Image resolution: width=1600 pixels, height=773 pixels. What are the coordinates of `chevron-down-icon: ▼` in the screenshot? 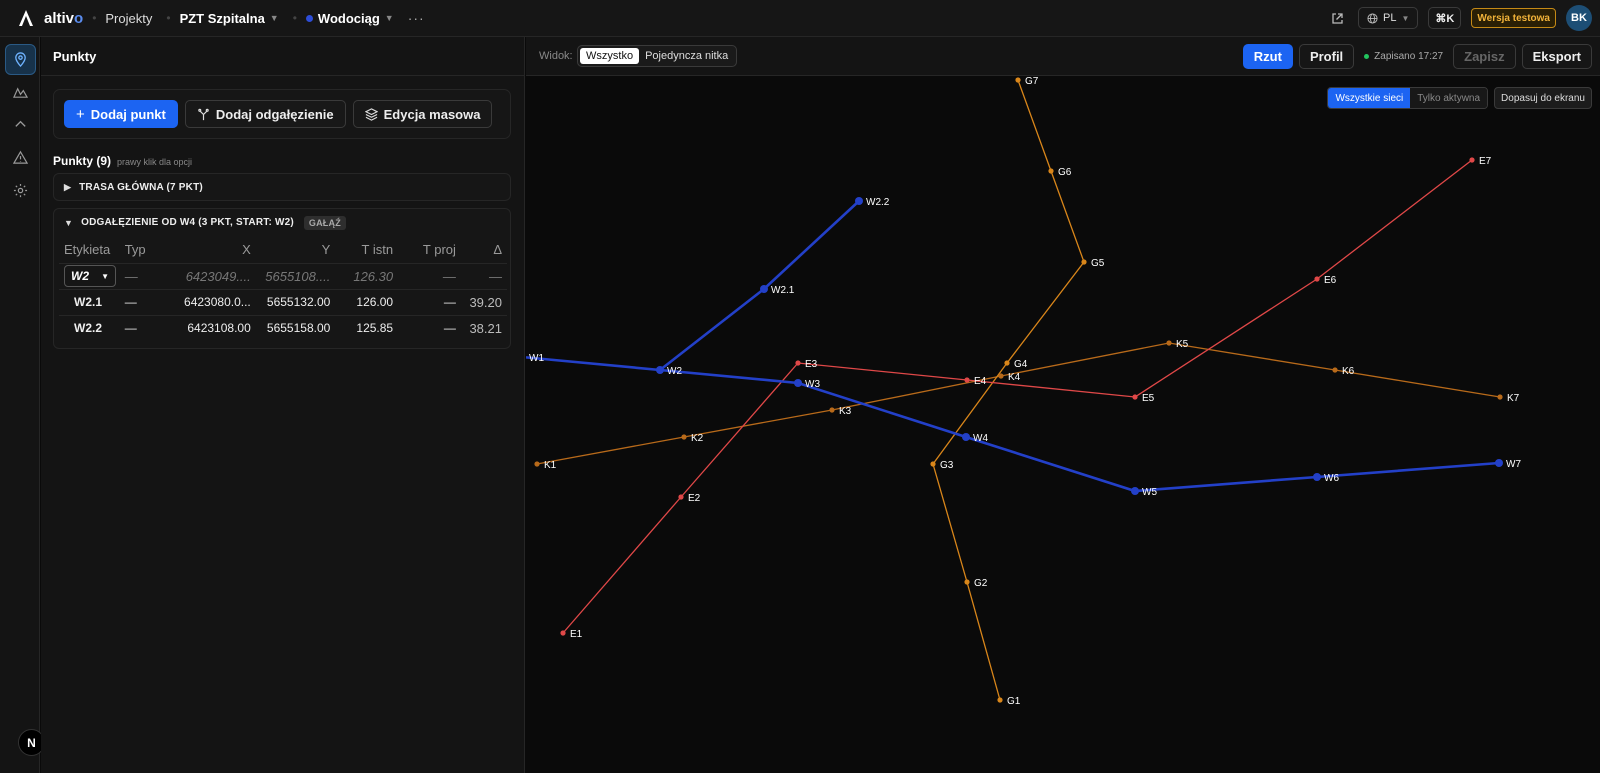 It's located at (274, 18).